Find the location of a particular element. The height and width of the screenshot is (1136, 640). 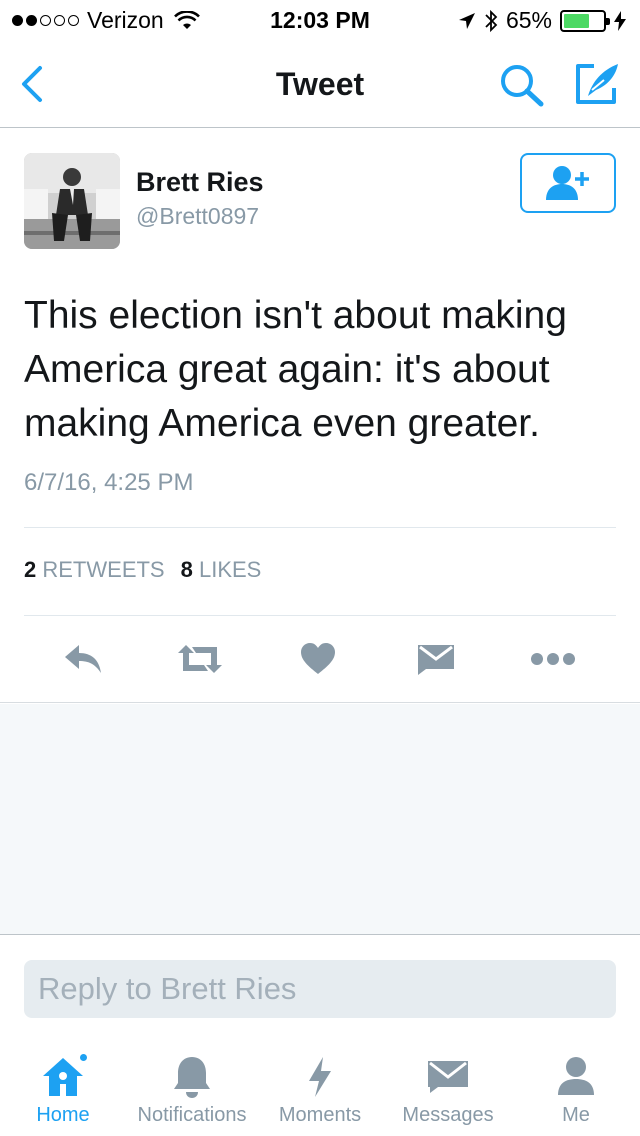

bell-icon is located at coordinates (192, 1077).